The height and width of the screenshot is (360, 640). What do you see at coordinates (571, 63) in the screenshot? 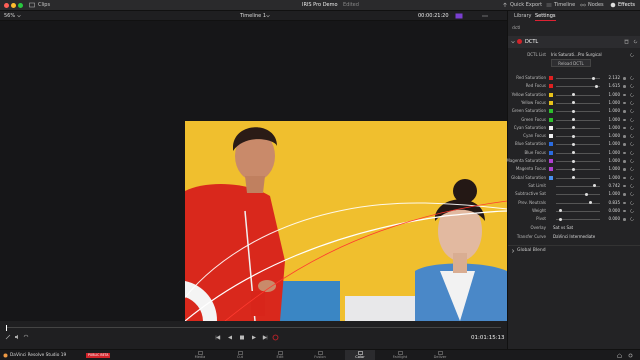
I see `reload-dctl-button: Reload DCTL` at bounding box center [571, 63].